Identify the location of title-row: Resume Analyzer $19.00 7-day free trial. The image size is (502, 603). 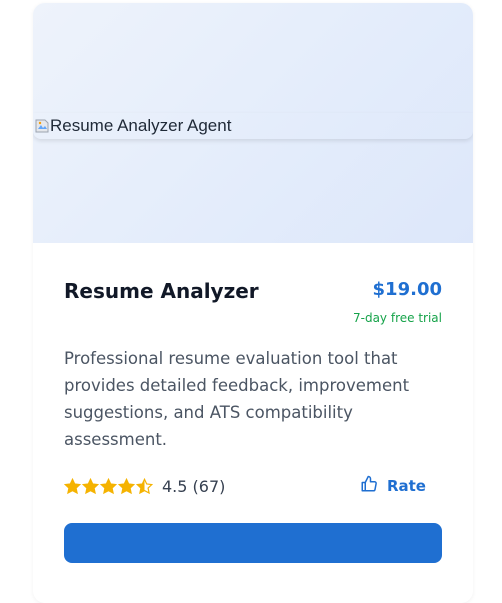
(253, 302).